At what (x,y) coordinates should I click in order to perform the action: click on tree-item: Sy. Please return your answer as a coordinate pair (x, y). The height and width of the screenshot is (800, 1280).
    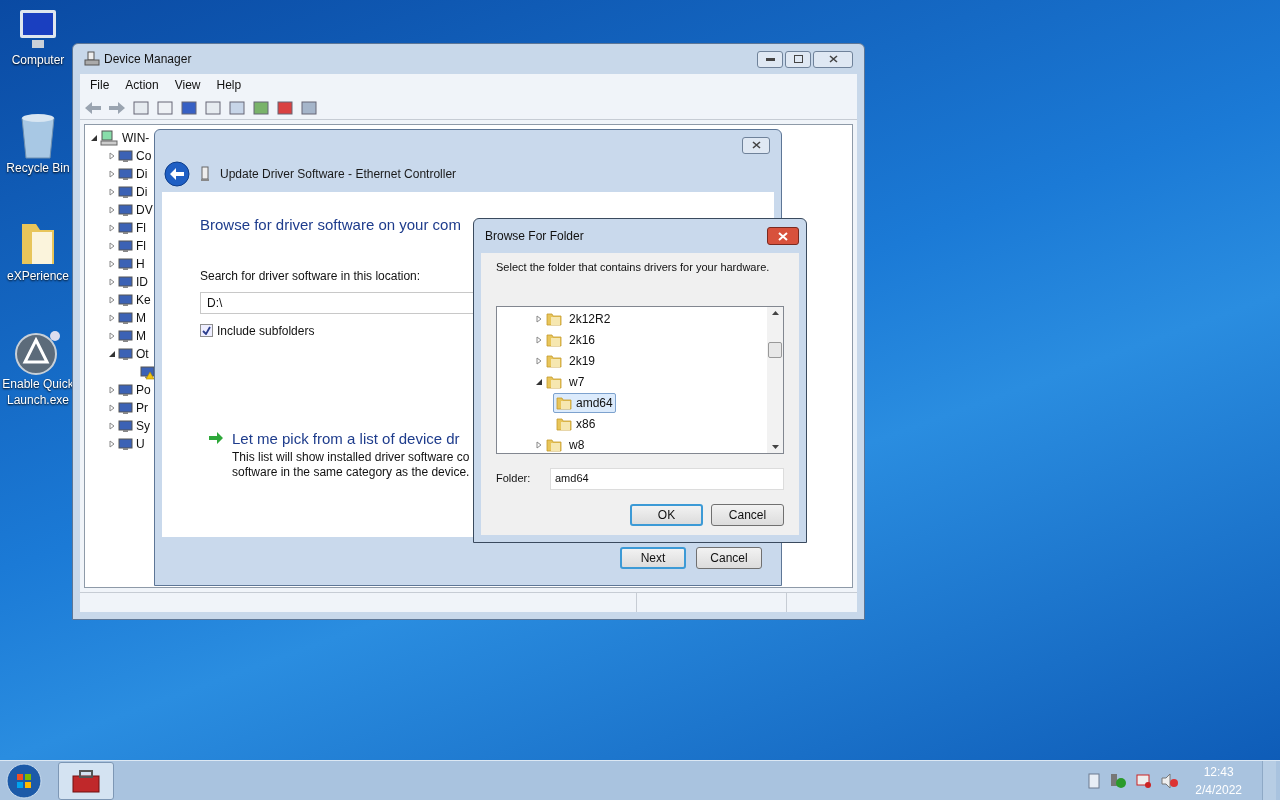
    Looking at the image, I should click on (143, 426).